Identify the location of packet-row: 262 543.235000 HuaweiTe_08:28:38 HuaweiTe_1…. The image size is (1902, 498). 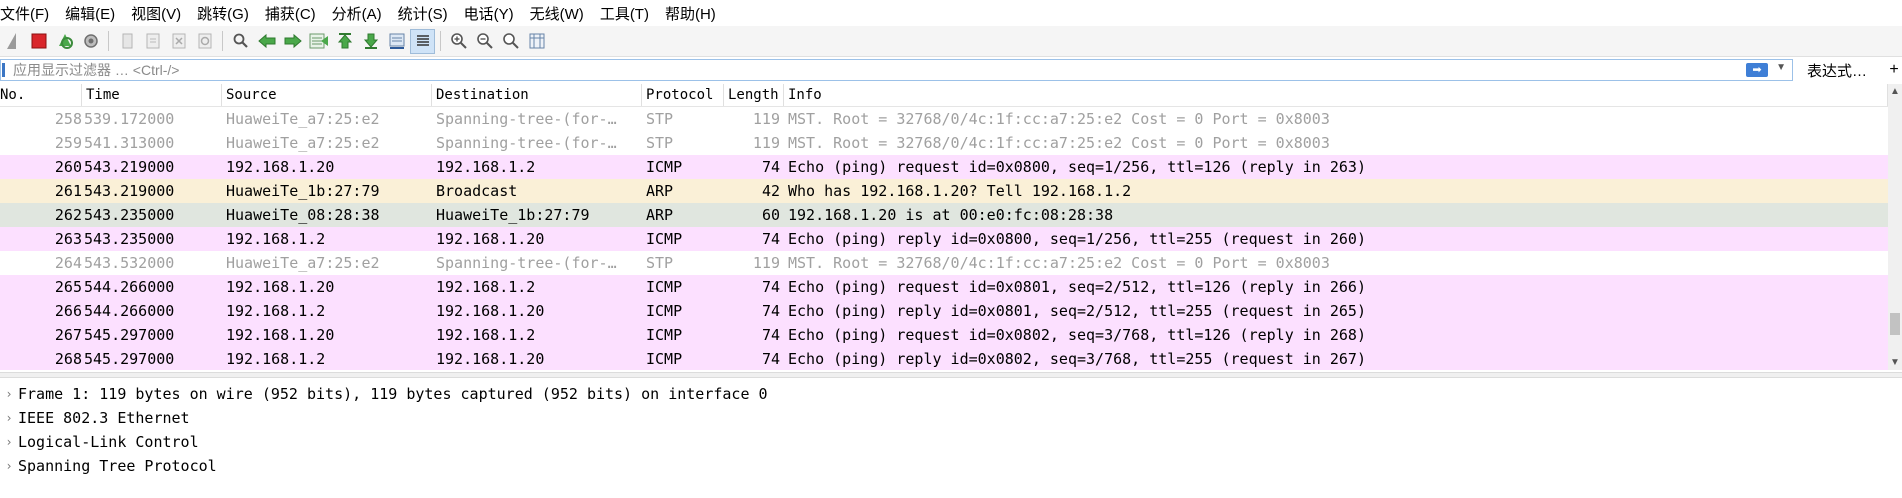
(944, 215).